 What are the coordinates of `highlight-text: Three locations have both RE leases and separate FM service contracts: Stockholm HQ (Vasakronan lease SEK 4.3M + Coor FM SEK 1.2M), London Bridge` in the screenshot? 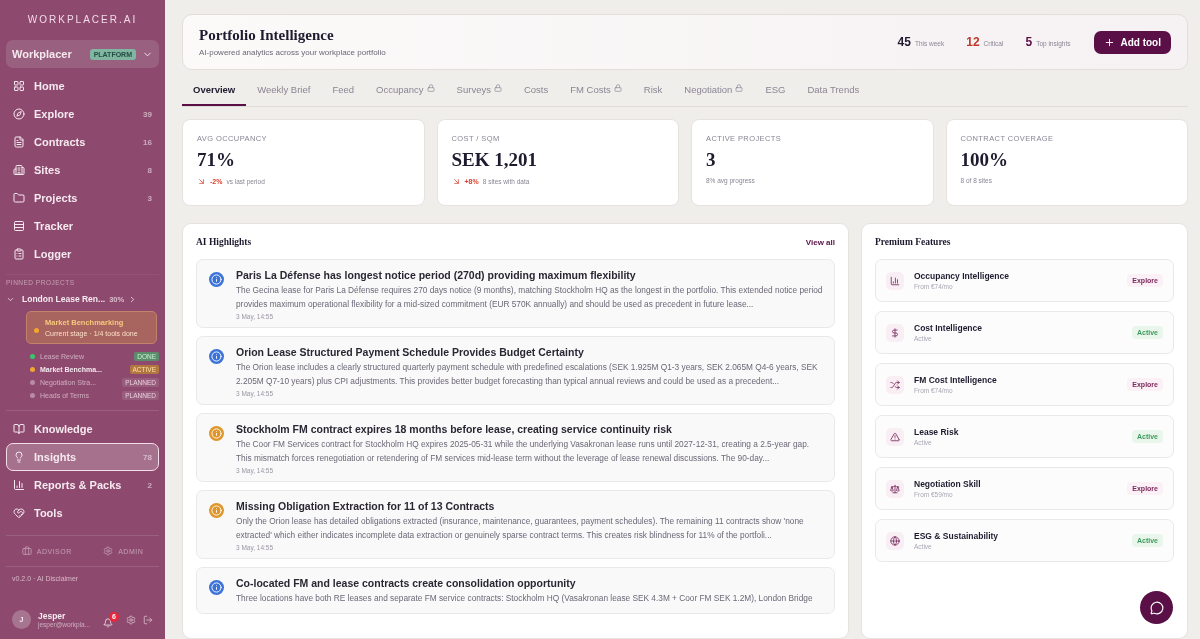 It's located at (524, 598).